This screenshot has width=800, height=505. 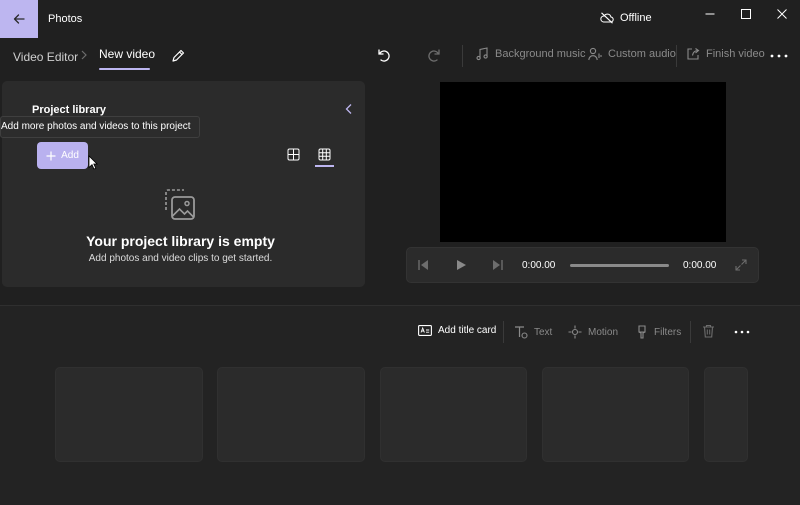 What do you see at coordinates (539, 265) in the screenshot?
I see `current-time: 0:00.00` at bounding box center [539, 265].